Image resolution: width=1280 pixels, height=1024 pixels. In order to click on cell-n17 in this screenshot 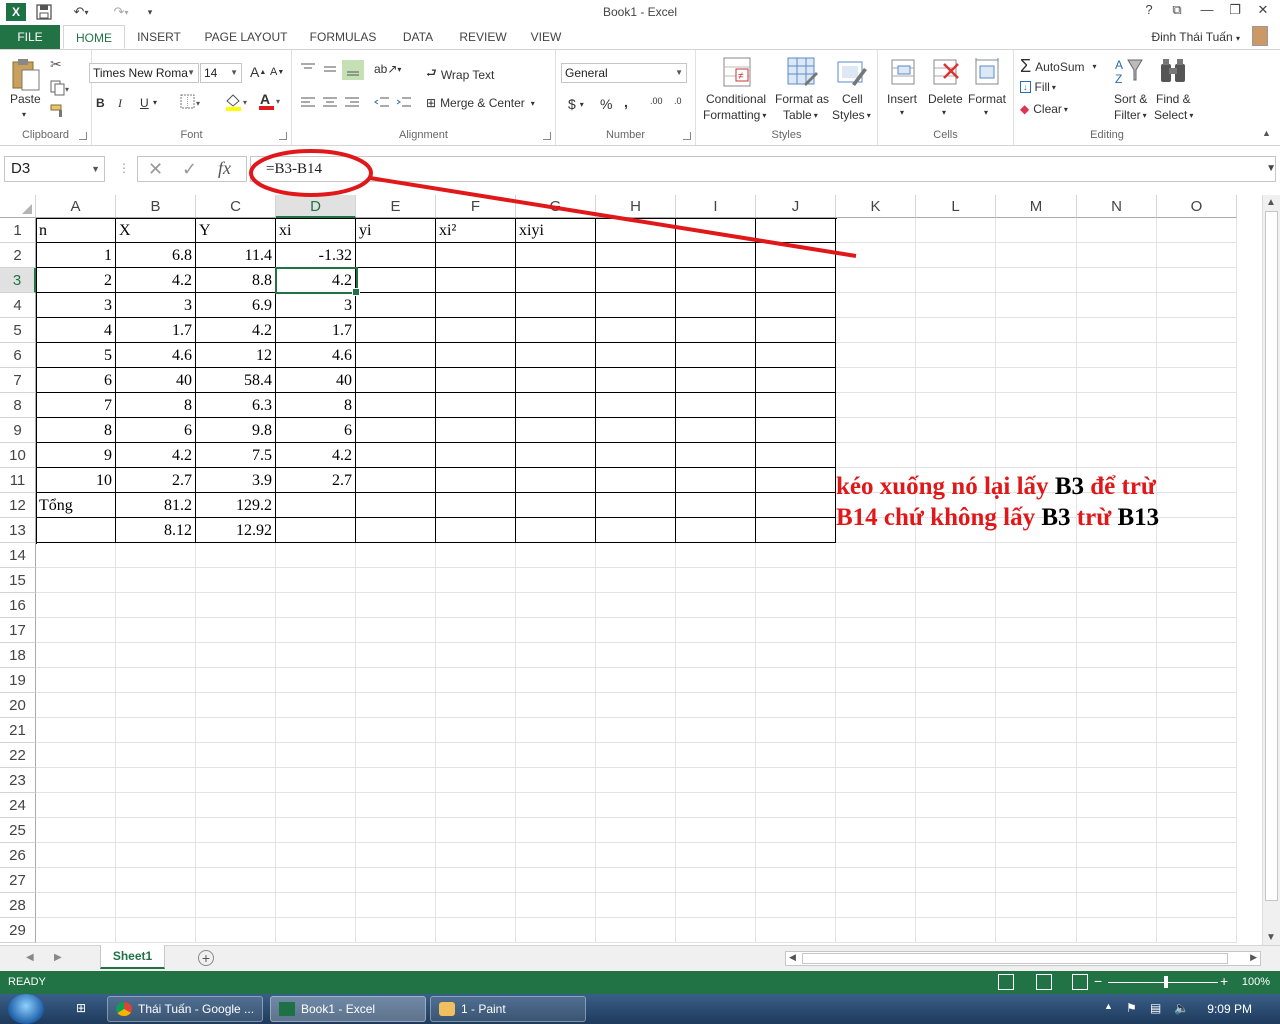, I will do `click(1117, 630)`.